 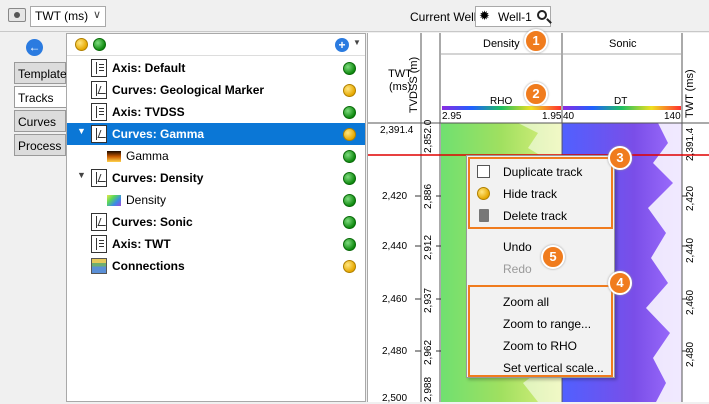 What do you see at coordinates (623, 44) in the screenshot?
I see `track-sonic-title: Sonic` at bounding box center [623, 44].